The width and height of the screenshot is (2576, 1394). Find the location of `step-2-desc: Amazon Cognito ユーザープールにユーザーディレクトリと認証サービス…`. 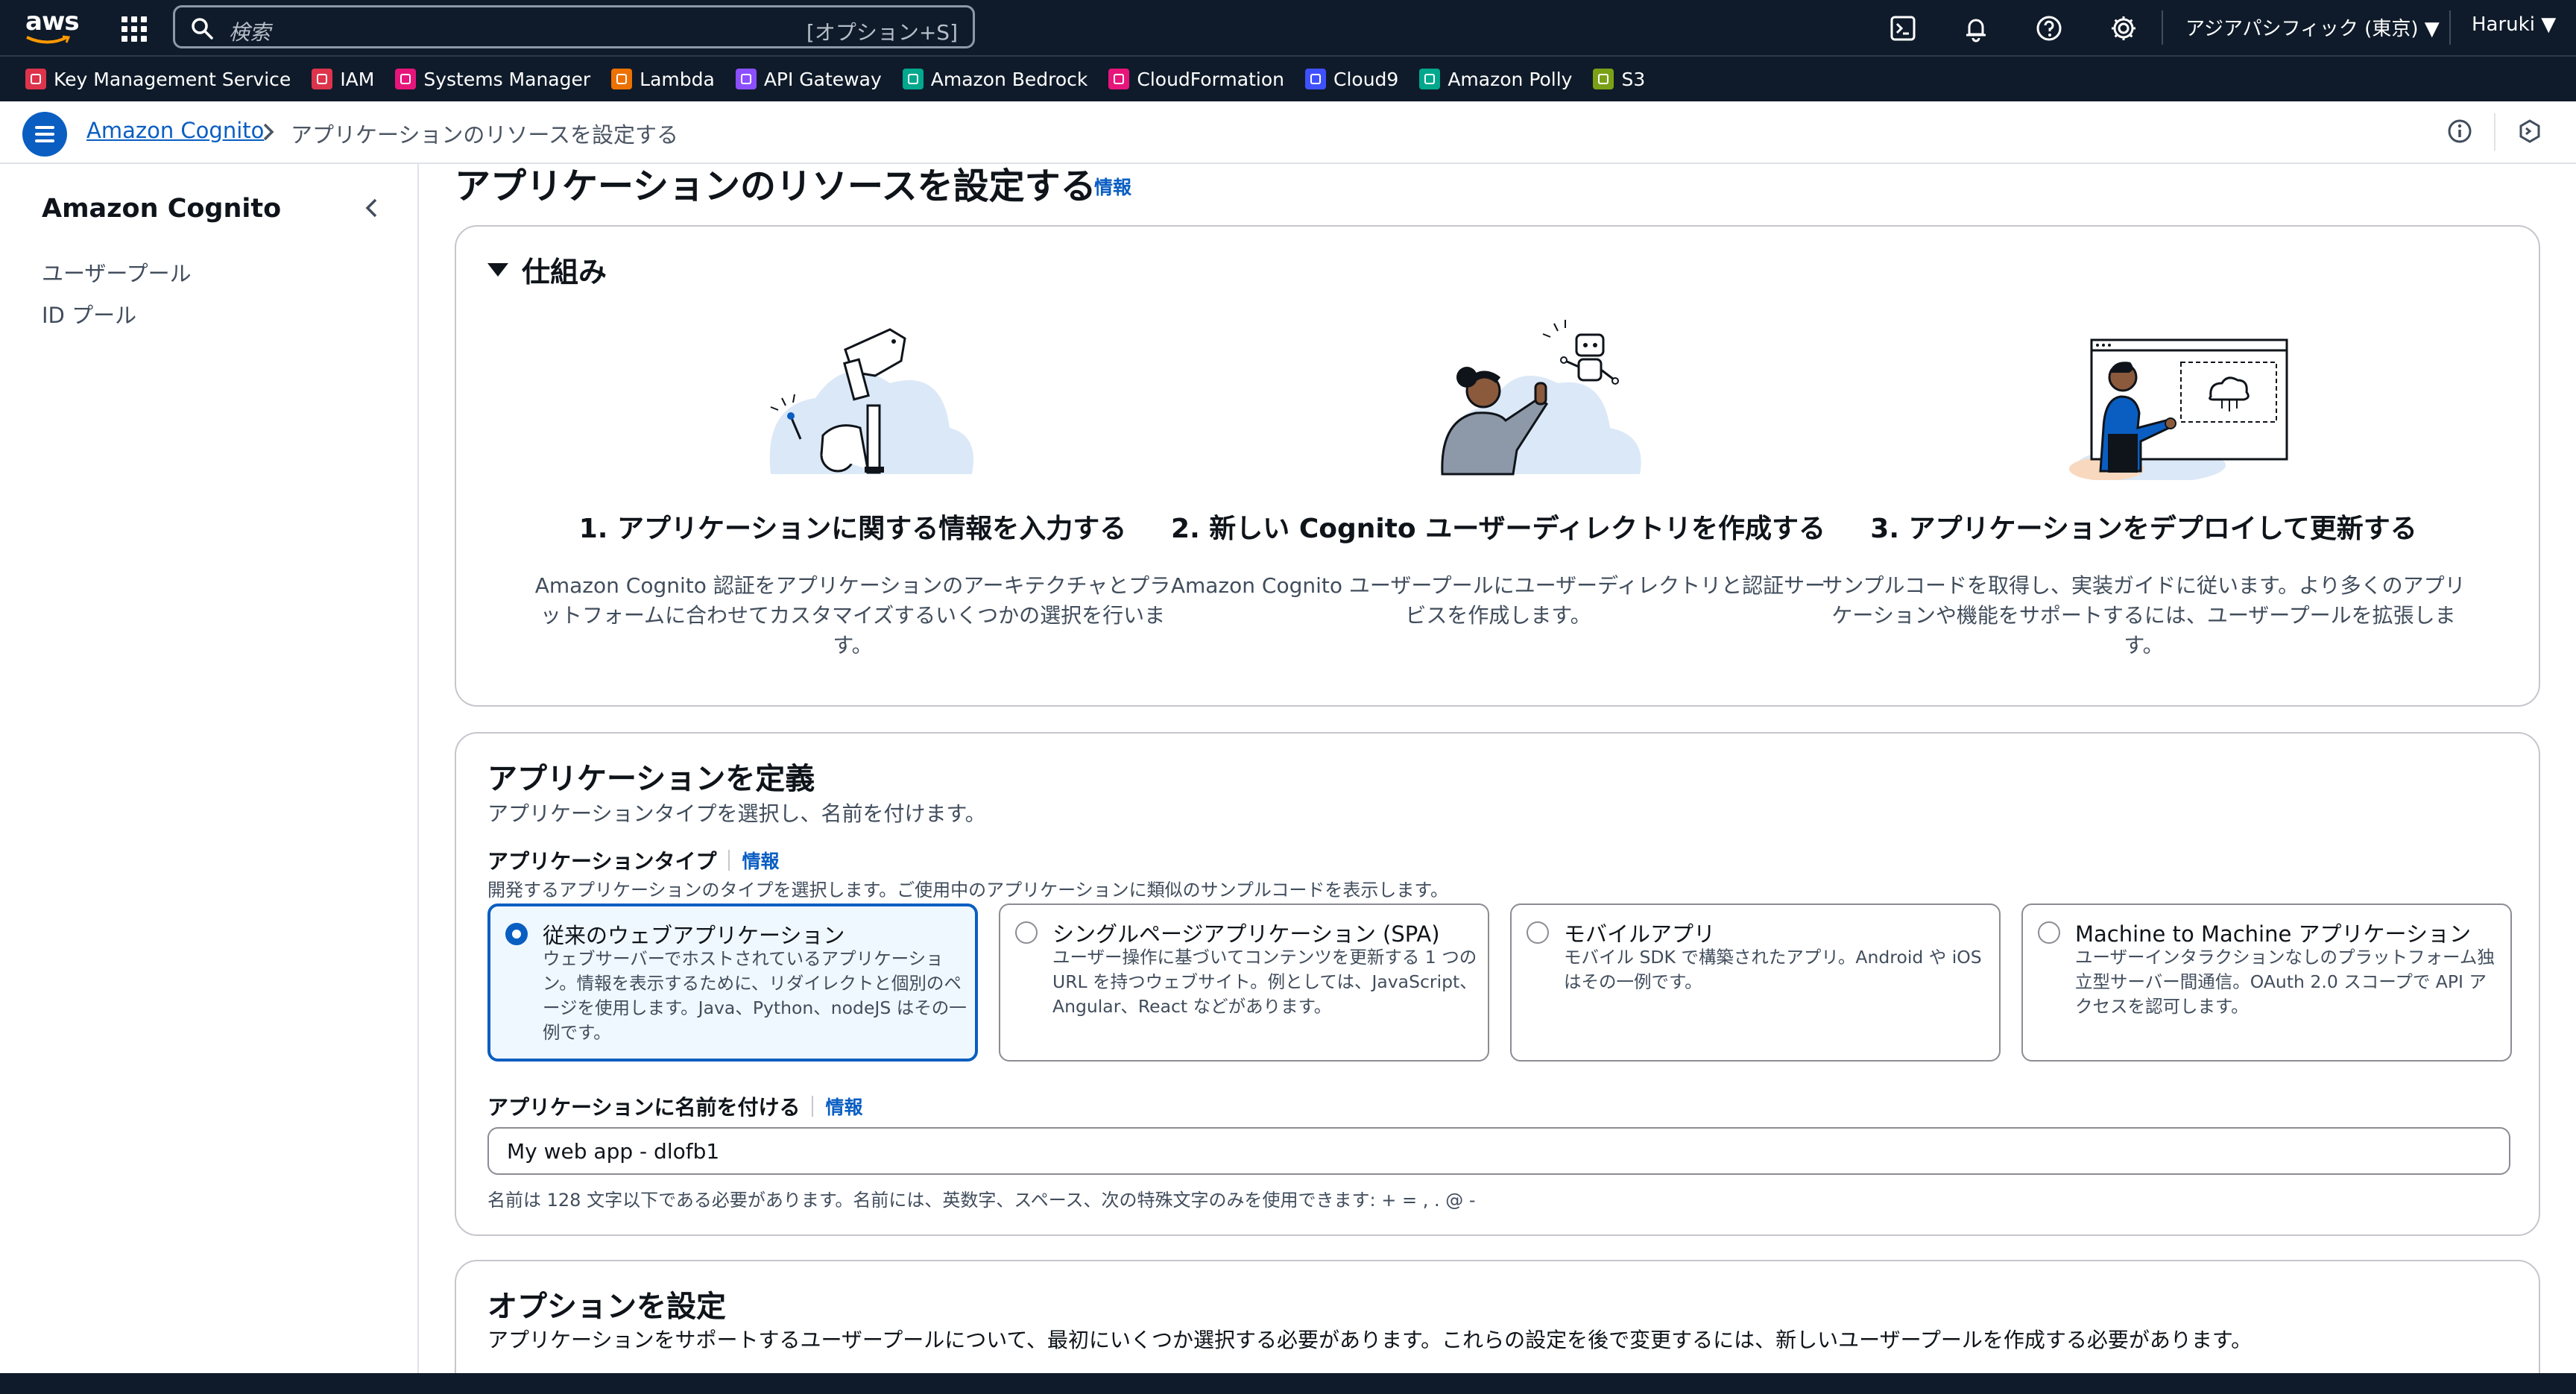

step-2-desc: Amazon Cognito ユーザープールにユーザーディレクトリと認証サービス… is located at coordinates (1498, 601).